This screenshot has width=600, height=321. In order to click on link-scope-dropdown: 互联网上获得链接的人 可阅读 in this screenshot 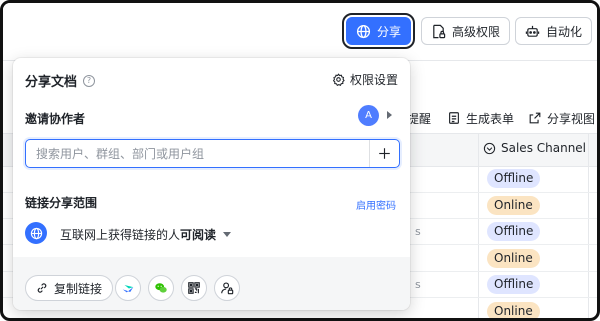, I will do `click(146, 234)`.